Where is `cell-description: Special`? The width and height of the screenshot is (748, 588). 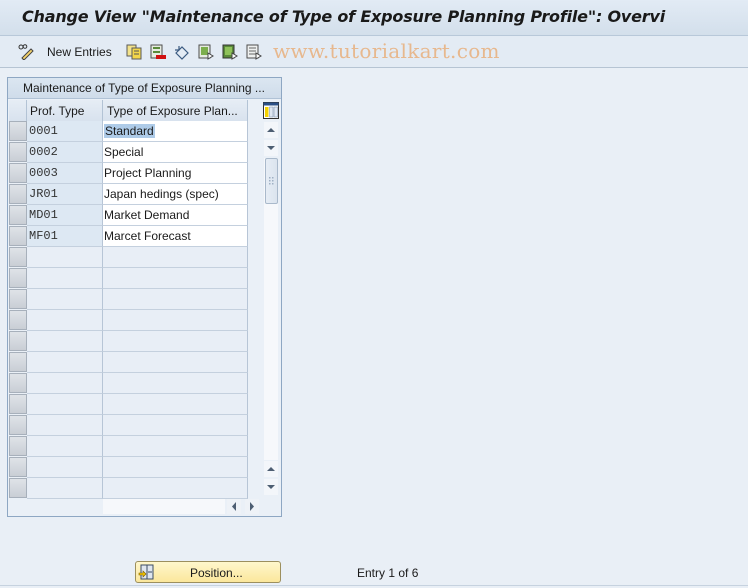 cell-description: Special is located at coordinates (175, 152).